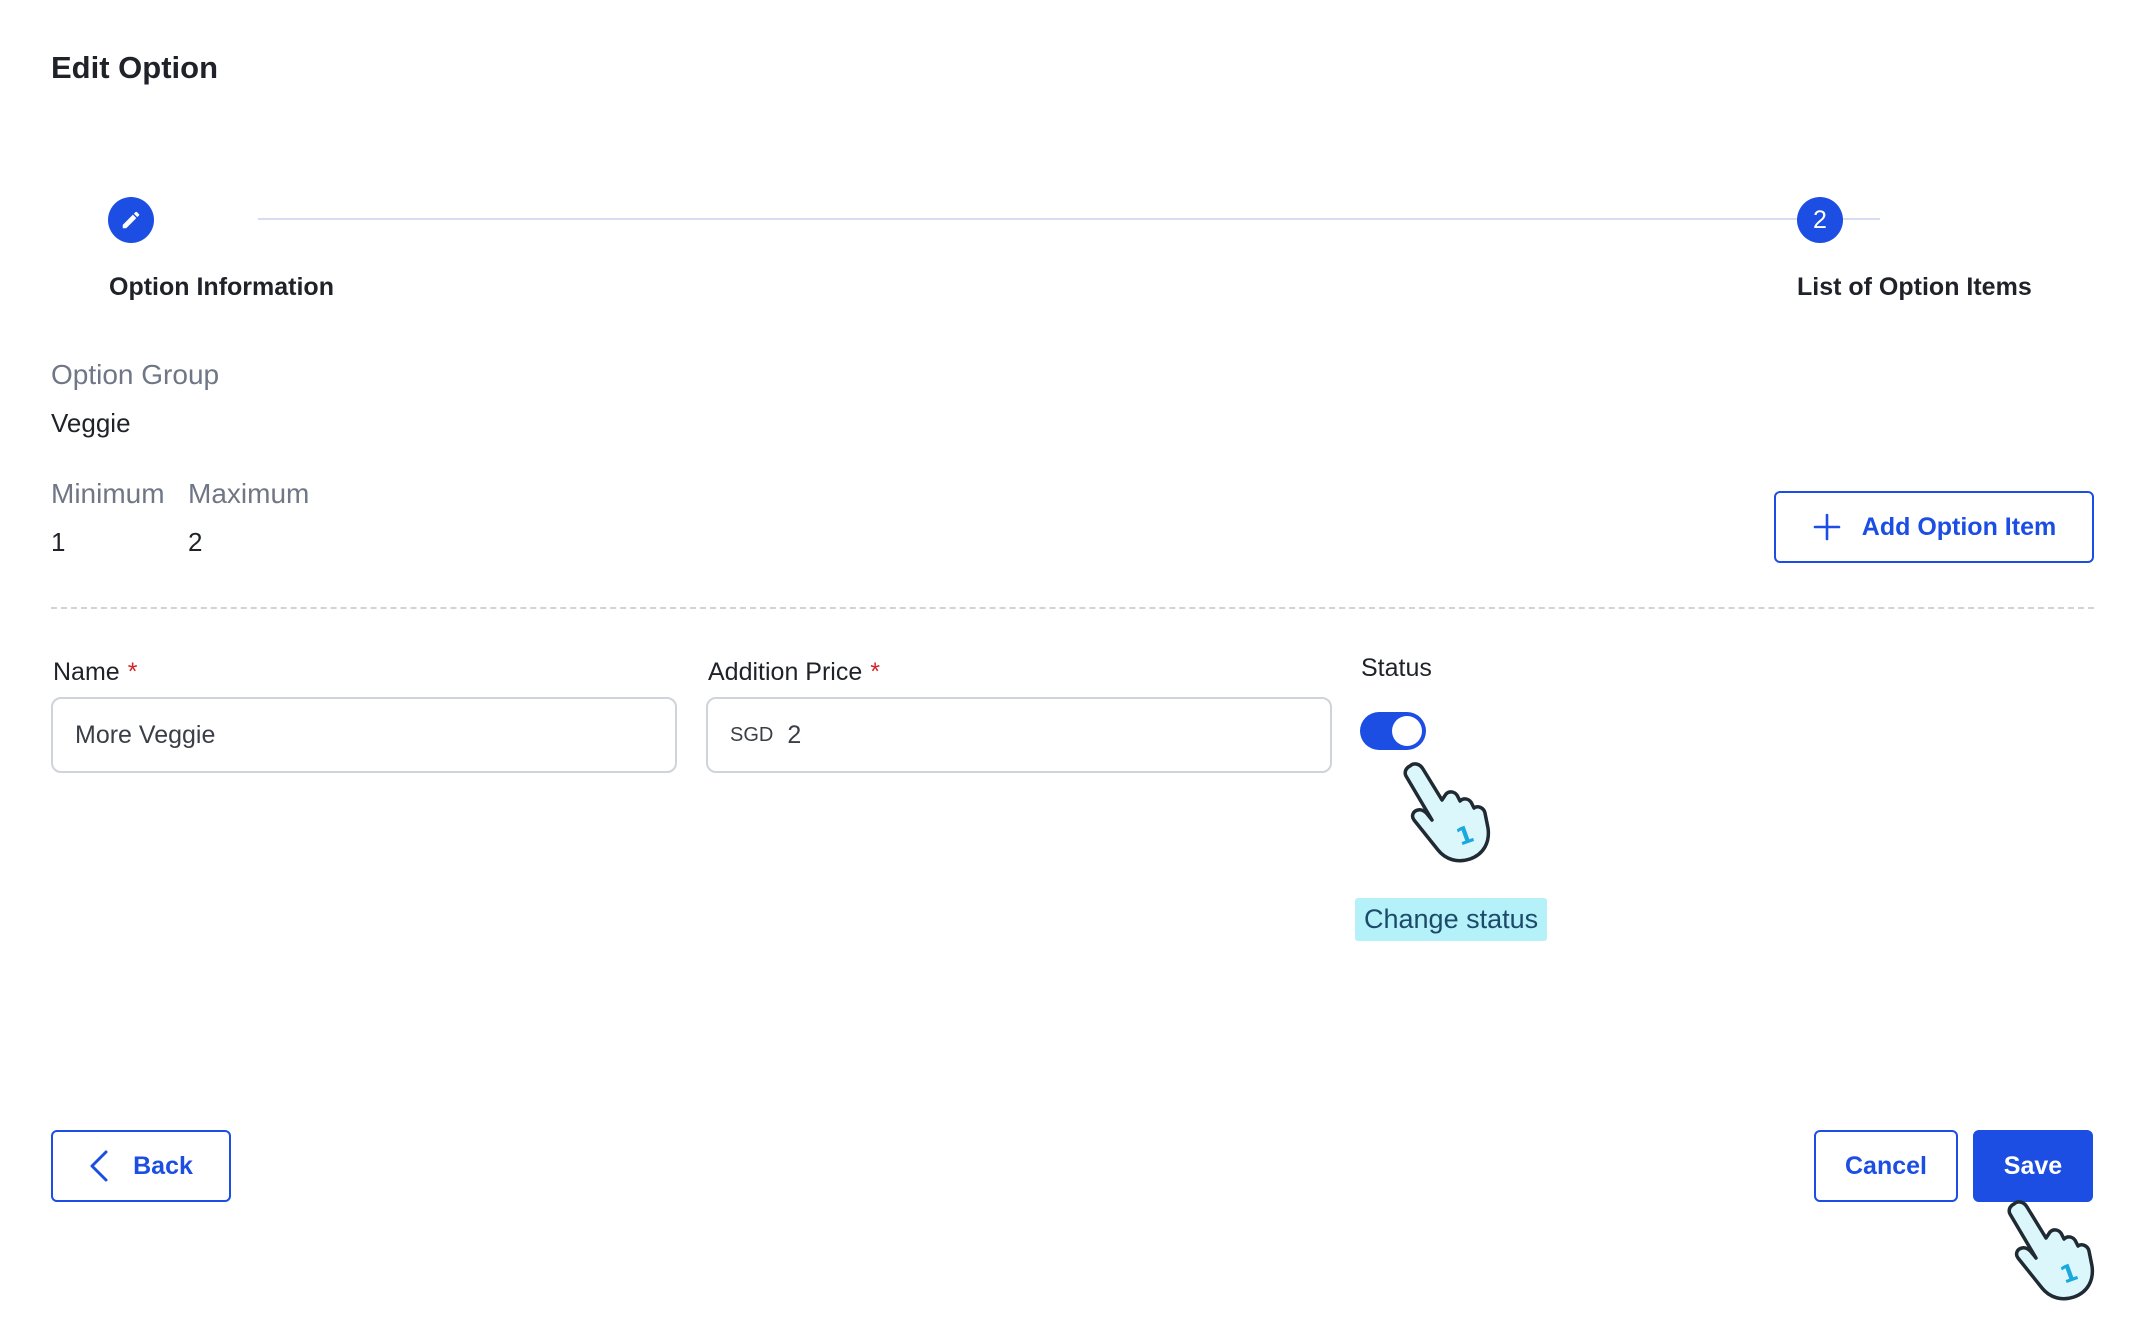 This screenshot has width=2132, height=1328. What do you see at coordinates (752, 734) in the screenshot?
I see `currency-prefix: SGD` at bounding box center [752, 734].